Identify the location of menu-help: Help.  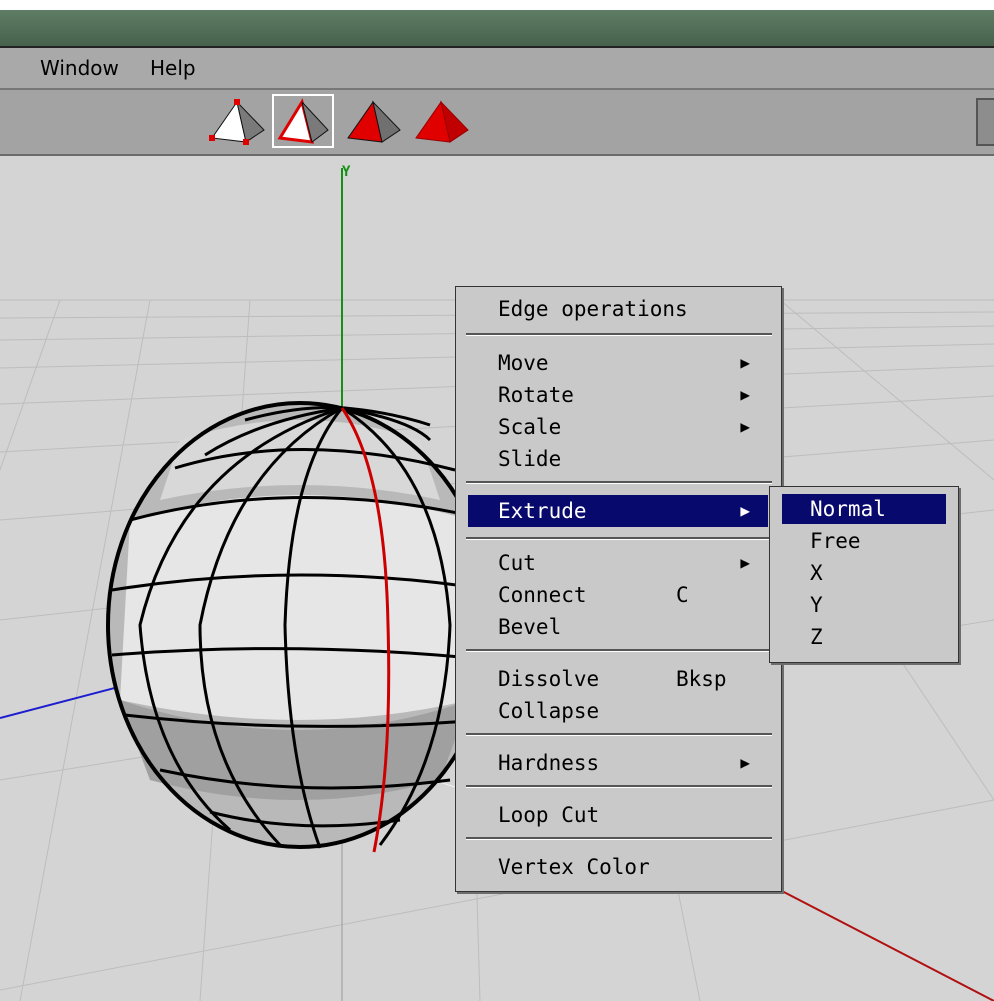
(173, 68).